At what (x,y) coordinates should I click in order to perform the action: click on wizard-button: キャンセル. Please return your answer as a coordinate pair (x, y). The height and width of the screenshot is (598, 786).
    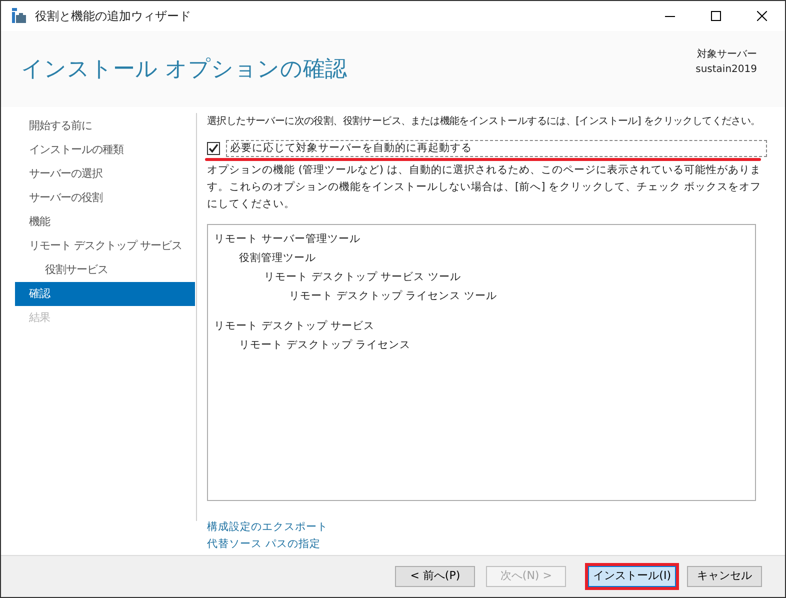
    Looking at the image, I should click on (724, 576).